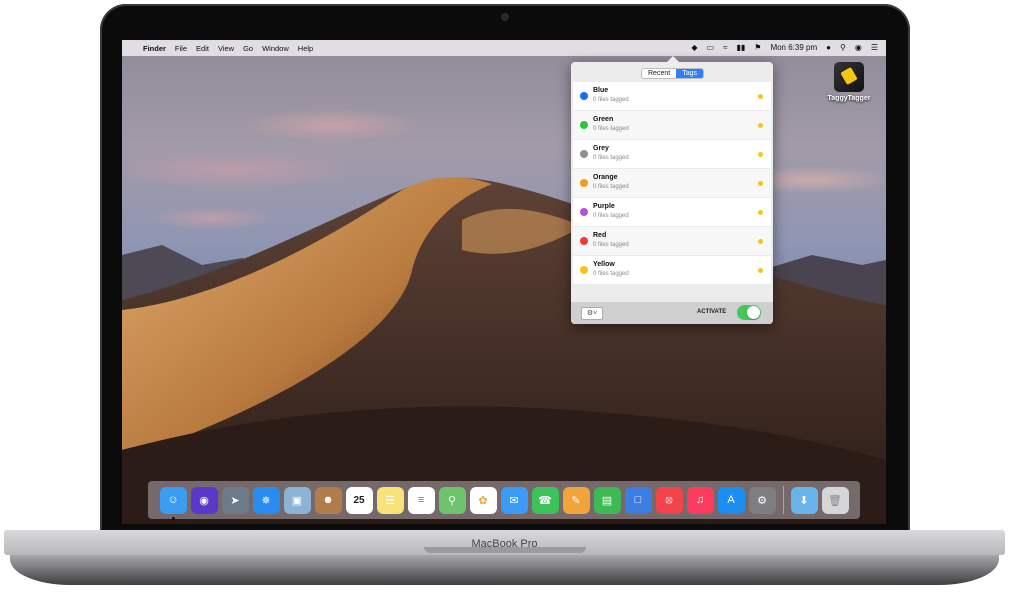 Image resolution: width=1009 pixels, height=600 pixels. What do you see at coordinates (584, 154) in the screenshot?
I see `grey-tag-dot-icon` at bounding box center [584, 154].